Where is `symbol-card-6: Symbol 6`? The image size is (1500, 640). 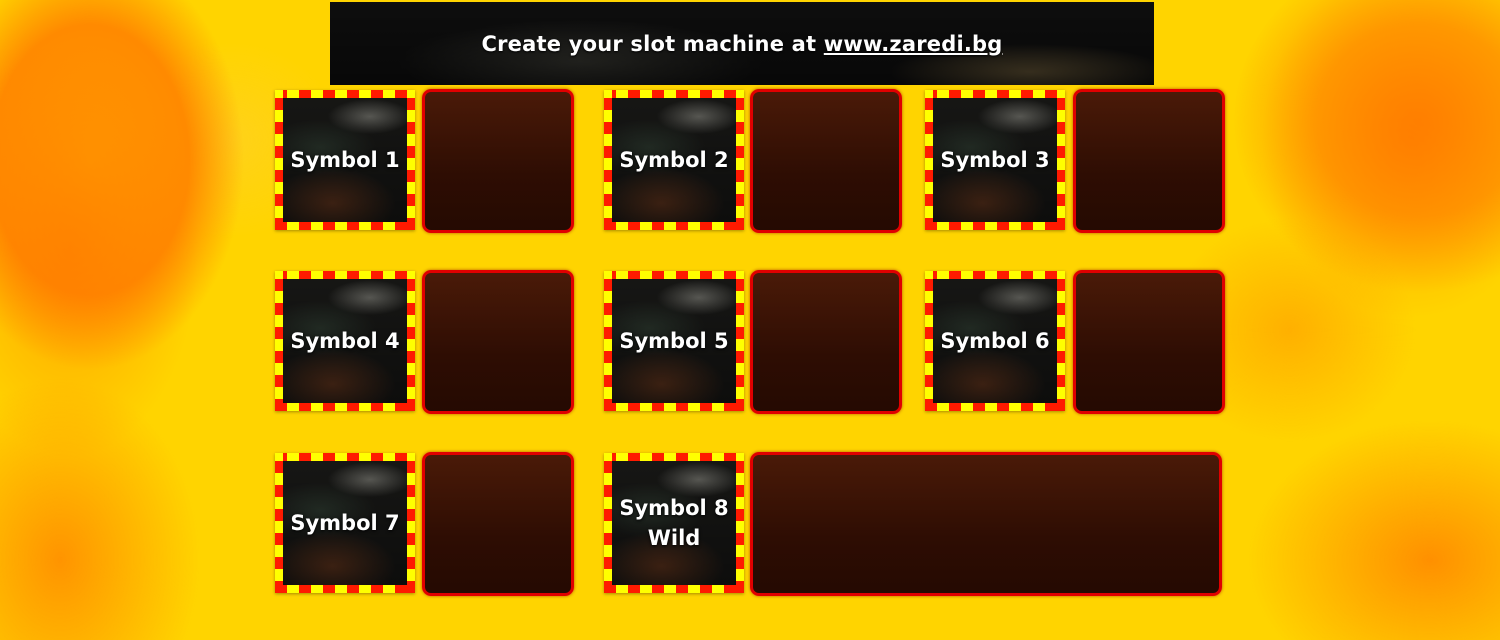
symbol-card-6: Symbol 6 is located at coordinates (995, 341).